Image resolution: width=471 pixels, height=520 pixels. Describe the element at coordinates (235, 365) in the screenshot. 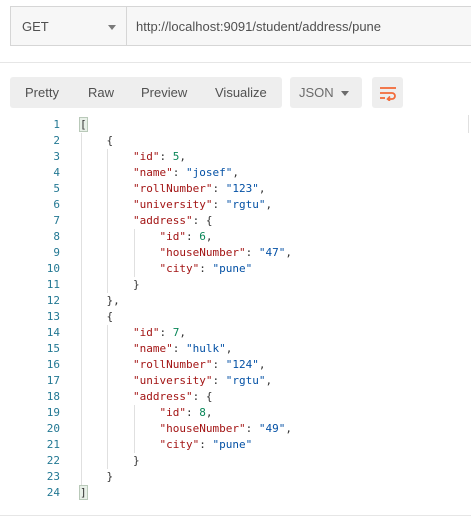

I see `code-line: 16 "rollNumber": "124",` at that location.